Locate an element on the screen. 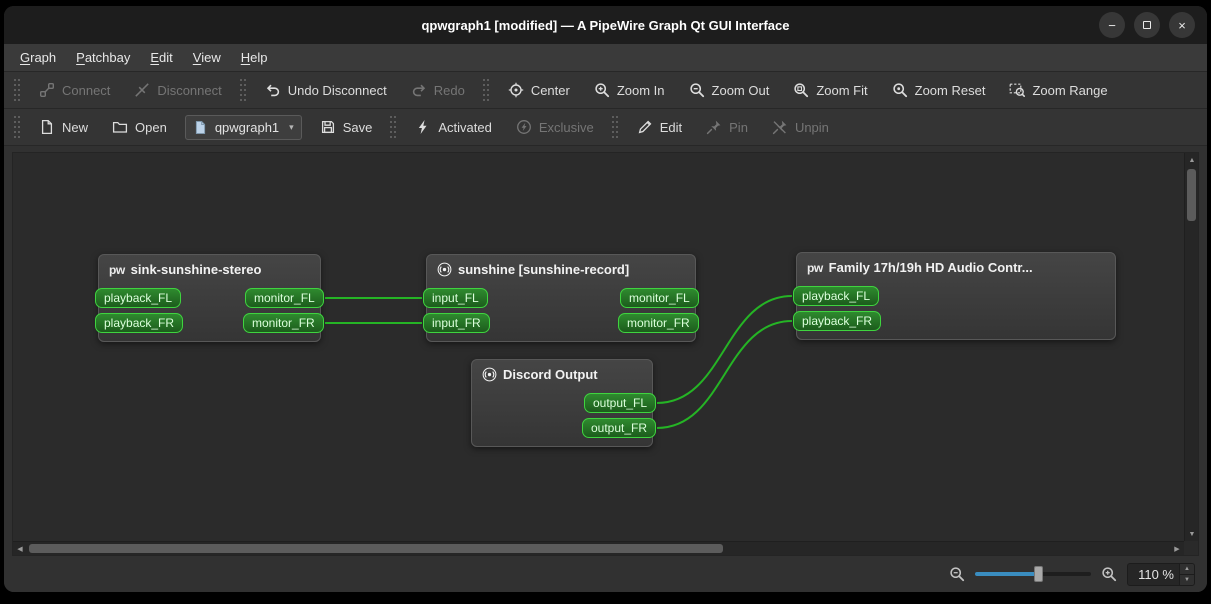 The image size is (1211, 604). zoom-value: 110 % is located at coordinates (1156, 574).